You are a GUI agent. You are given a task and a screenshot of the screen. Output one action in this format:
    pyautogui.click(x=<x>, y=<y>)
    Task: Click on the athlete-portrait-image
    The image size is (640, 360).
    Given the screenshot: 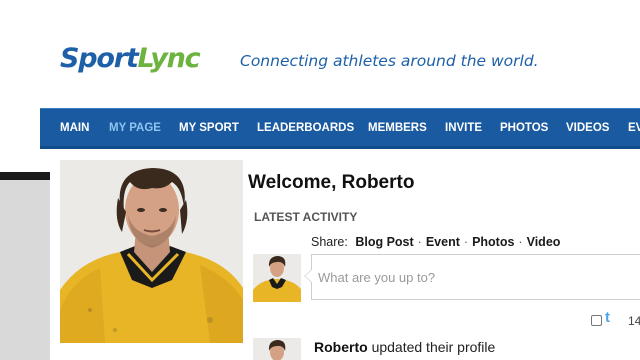 What is the action you would take?
    pyautogui.click(x=151, y=251)
    